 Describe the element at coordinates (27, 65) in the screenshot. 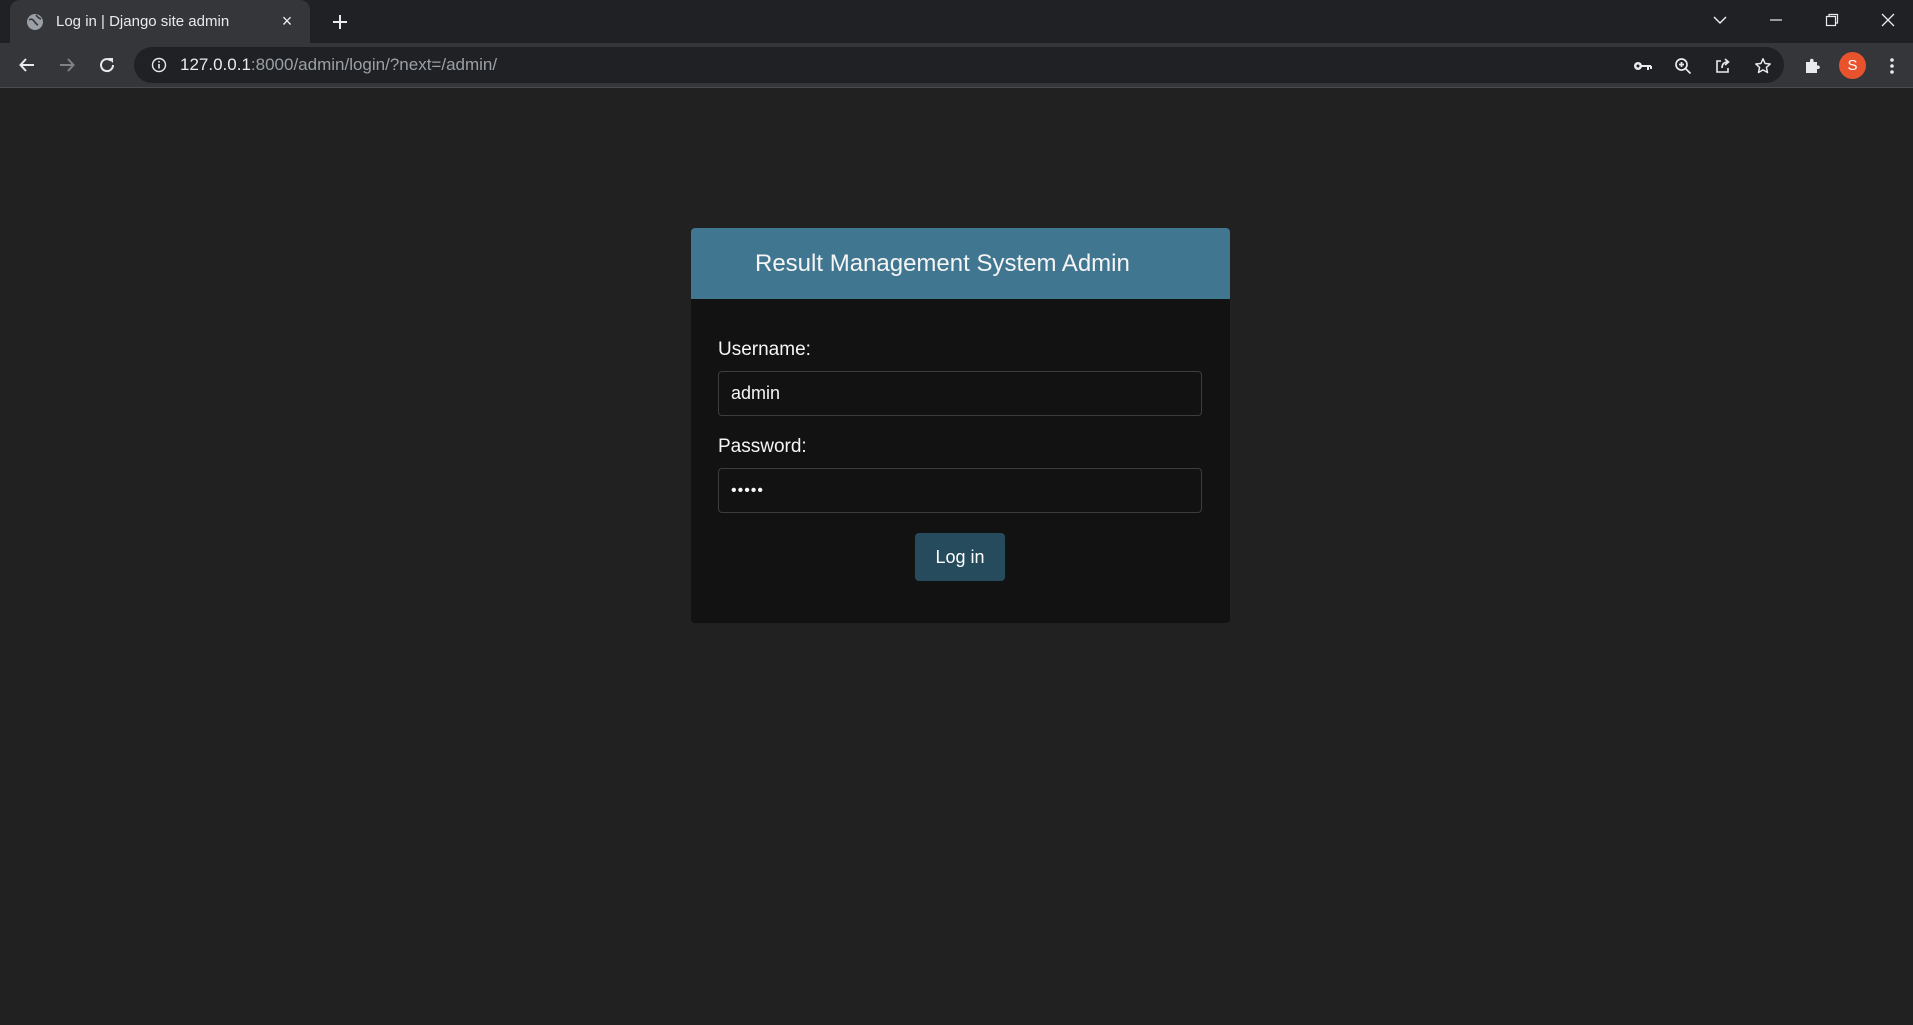

I see `back-arrow-icon` at that location.